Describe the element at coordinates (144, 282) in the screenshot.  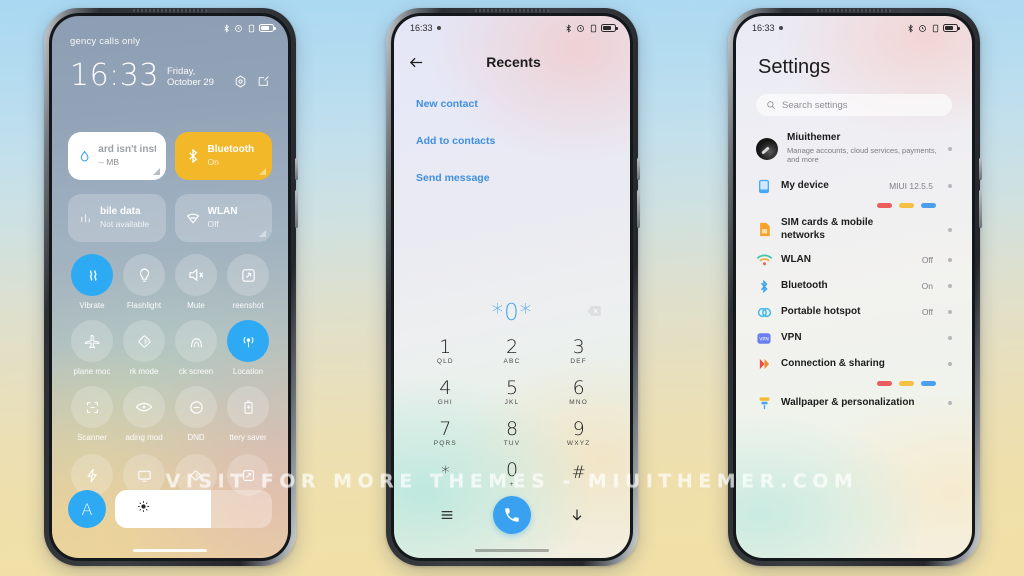
I see `toggle-flashlight: Flashlight` at that location.